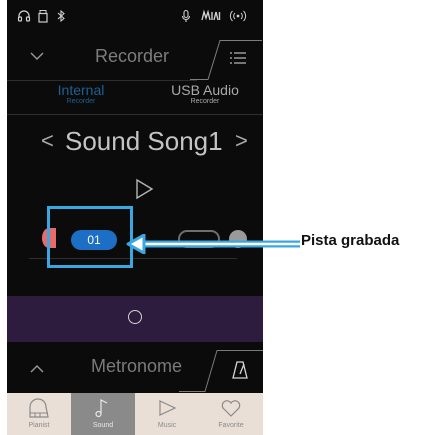 This screenshot has height=435, width=446. I want to click on metronome-icon, so click(240, 370).